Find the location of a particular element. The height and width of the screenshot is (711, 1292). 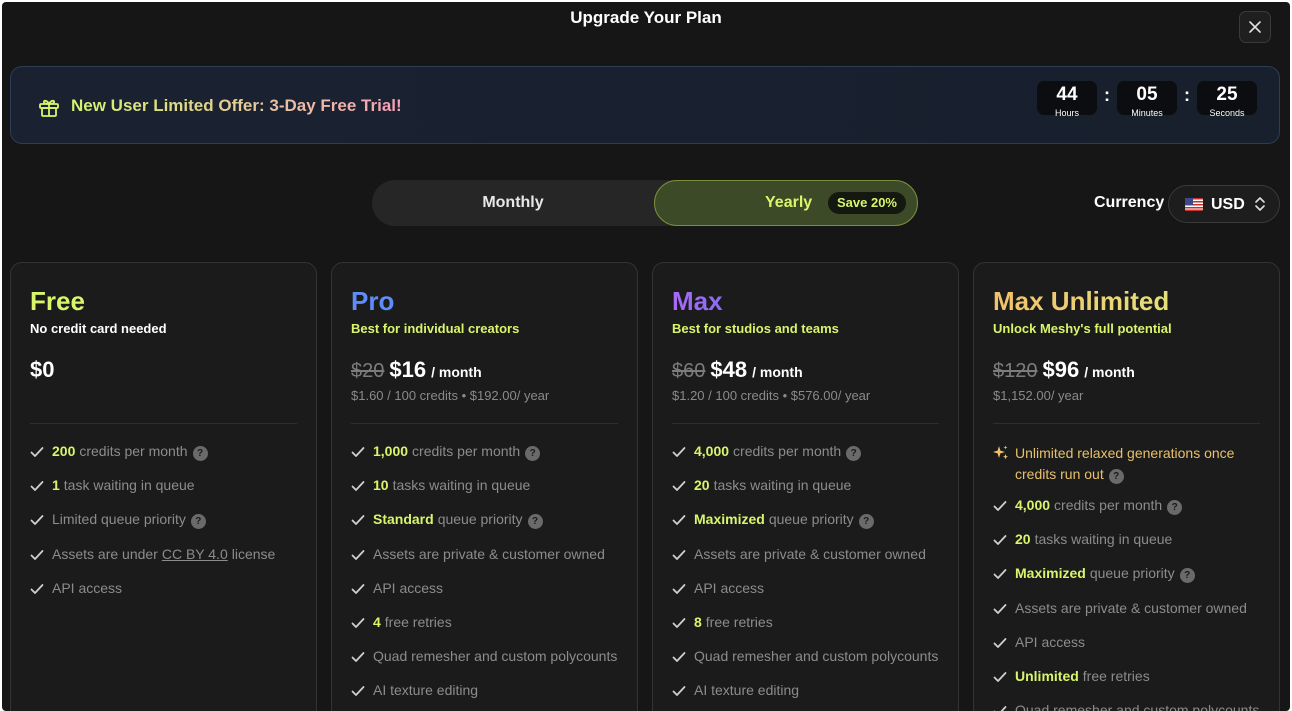

feature-text: 10 tasks waiting in queue is located at coordinates (451, 485).